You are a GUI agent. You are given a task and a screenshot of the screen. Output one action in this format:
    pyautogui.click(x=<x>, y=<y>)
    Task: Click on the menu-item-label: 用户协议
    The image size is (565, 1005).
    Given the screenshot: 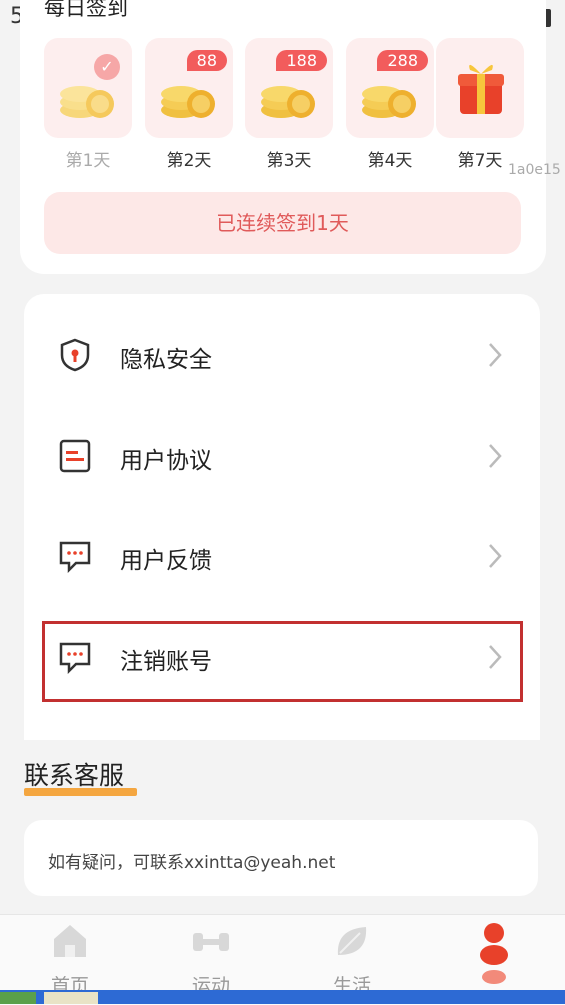 What is the action you would take?
    pyautogui.click(x=166, y=461)
    